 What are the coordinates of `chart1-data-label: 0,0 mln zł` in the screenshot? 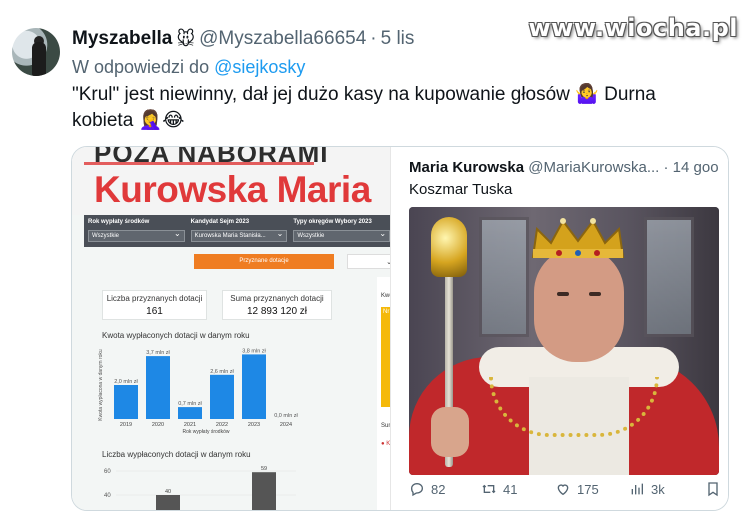 It's located at (286, 416).